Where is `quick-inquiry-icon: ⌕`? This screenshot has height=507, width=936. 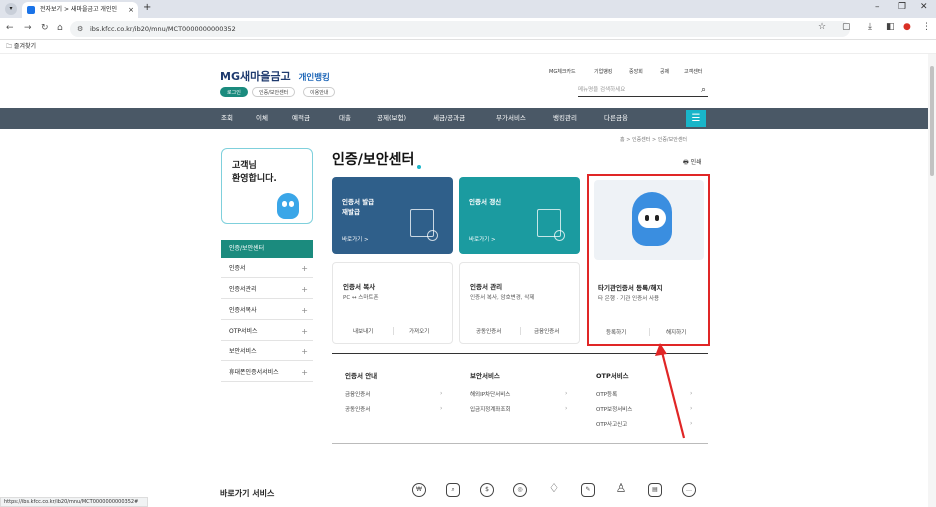 quick-inquiry-icon: ⌕ is located at coordinates (453, 490).